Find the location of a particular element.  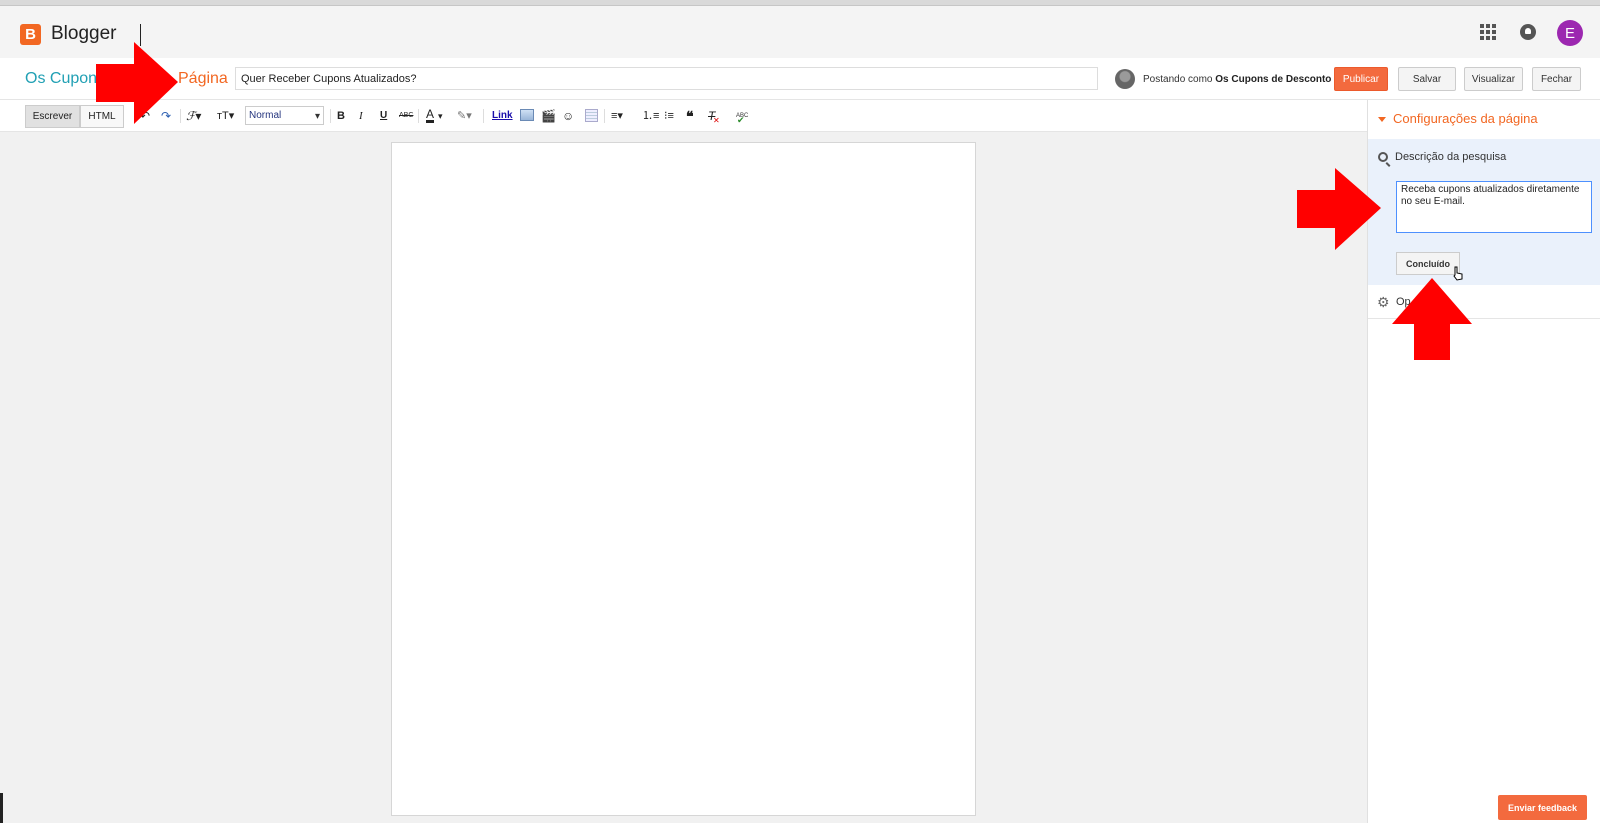

quote-icon: ❝ is located at coordinates (690, 116).